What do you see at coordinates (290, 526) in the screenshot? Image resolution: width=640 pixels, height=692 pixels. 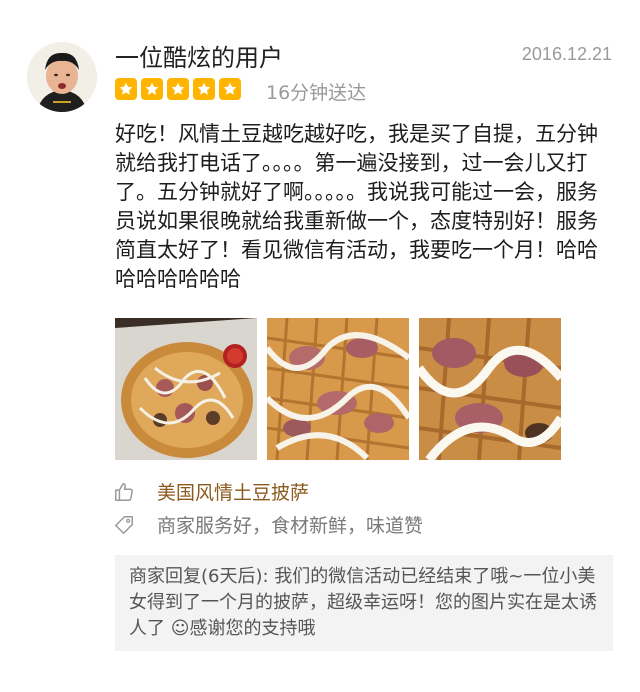 I see `tags-label: 商家服务好，食材新鲜，味道赞` at bounding box center [290, 526].